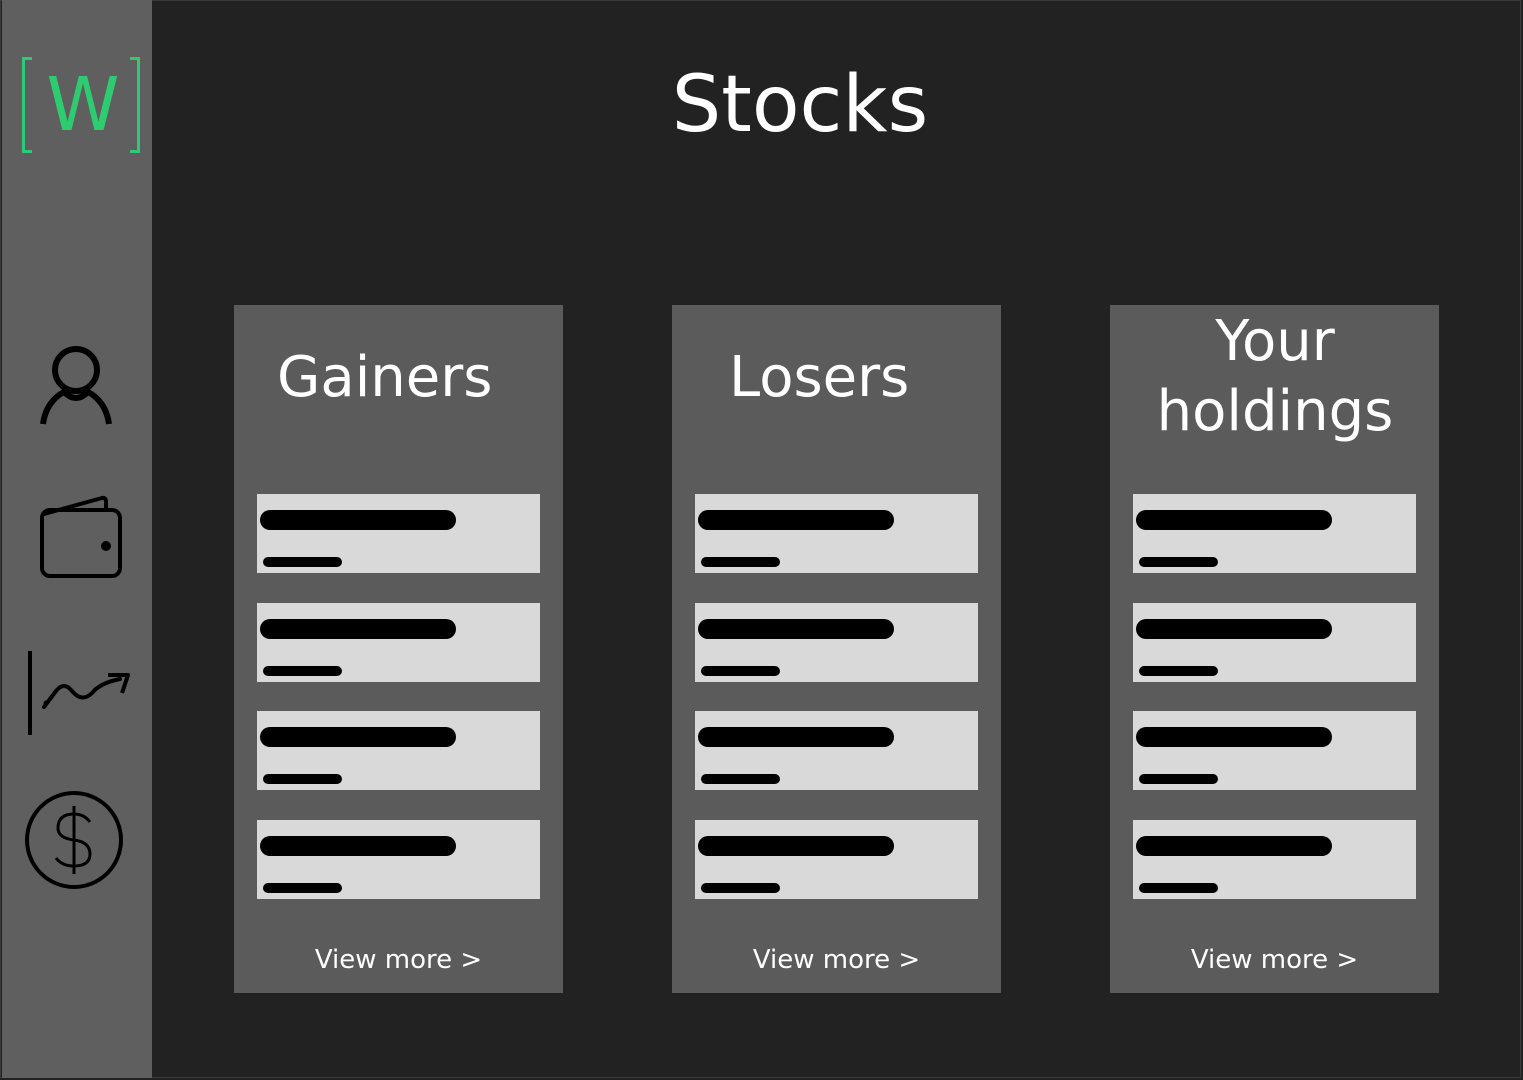 Image resolution: width=1523 pixels, height=1080 pixels. I want to click on card-losers: Losers View more >, so click(836, 649).